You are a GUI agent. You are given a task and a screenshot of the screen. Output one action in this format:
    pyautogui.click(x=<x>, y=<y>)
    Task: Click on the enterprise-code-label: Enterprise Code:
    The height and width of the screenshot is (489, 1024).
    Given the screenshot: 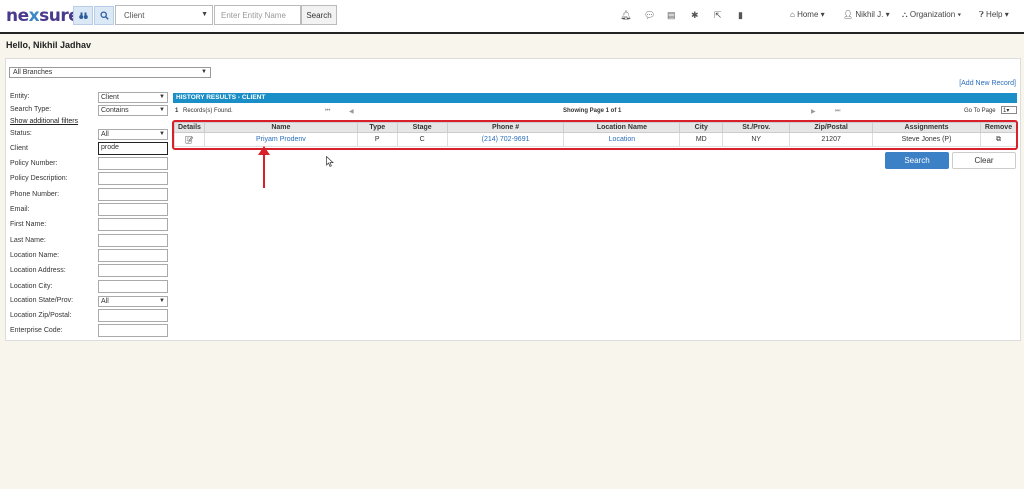 What is the action you would take?
    pyautogui.click(x=36, y=330)
    